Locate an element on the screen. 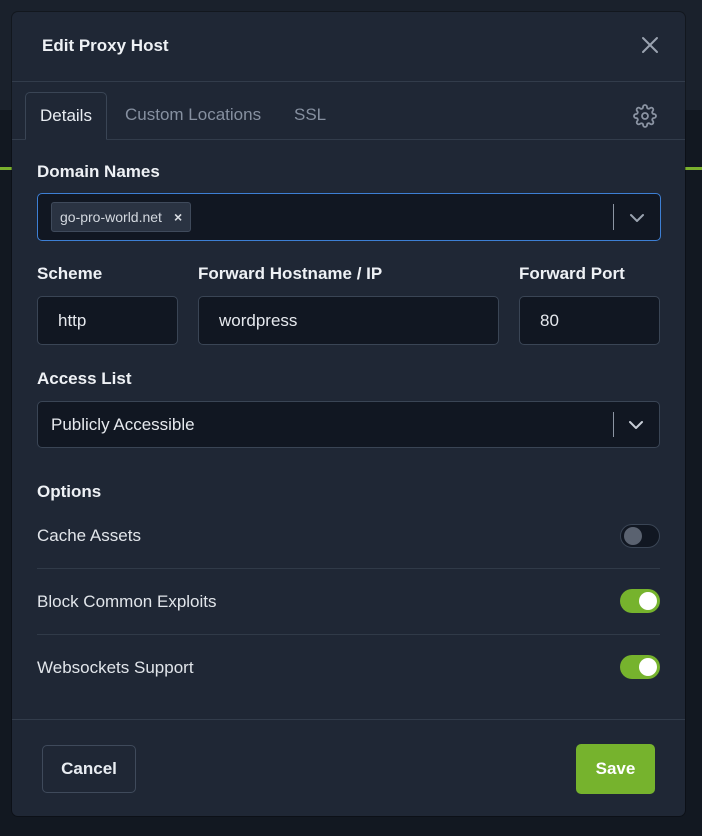 This screenshot has height=836, width=702. forward-hostname-field: wordpress is located at coordinates (348, 320).